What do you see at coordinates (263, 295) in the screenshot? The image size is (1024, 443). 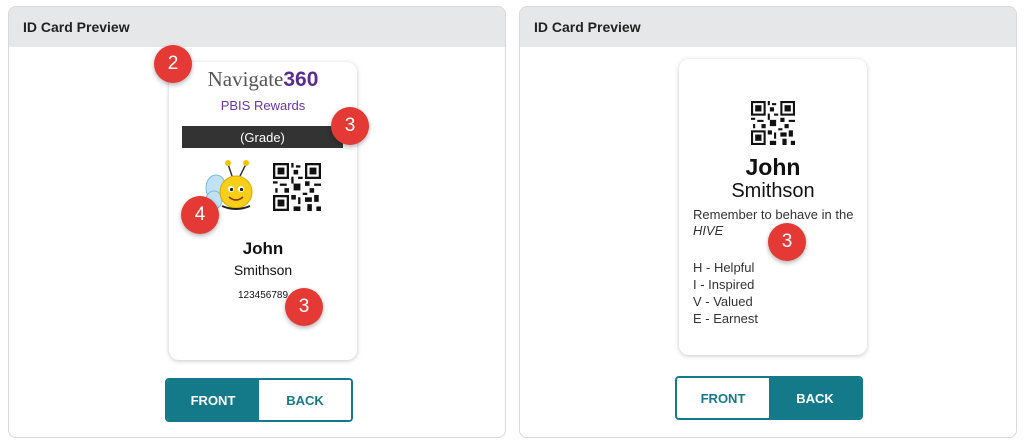 I see `student-id-number: 123456789` at bounding box center [263, 295].